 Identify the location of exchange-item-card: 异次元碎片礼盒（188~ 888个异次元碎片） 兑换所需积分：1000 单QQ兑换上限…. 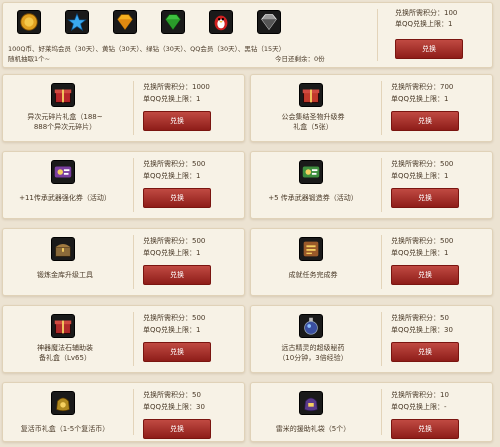
(123, 108).